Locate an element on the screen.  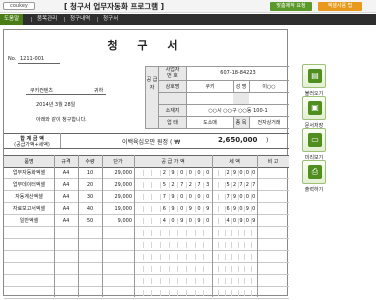
invoice-no-value: 1211-001 is located at coordinates (32, 59).